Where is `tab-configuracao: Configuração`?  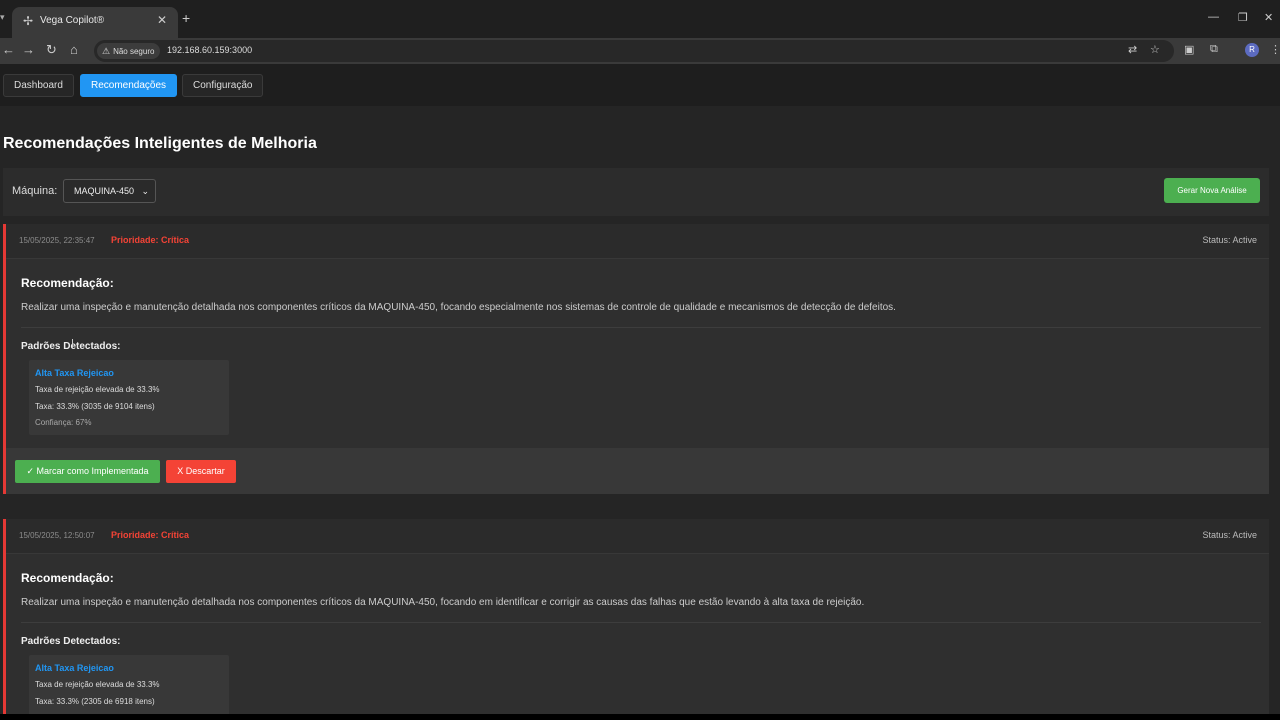
tab-configuracao: Configuração is located at coordinates (223, 85).